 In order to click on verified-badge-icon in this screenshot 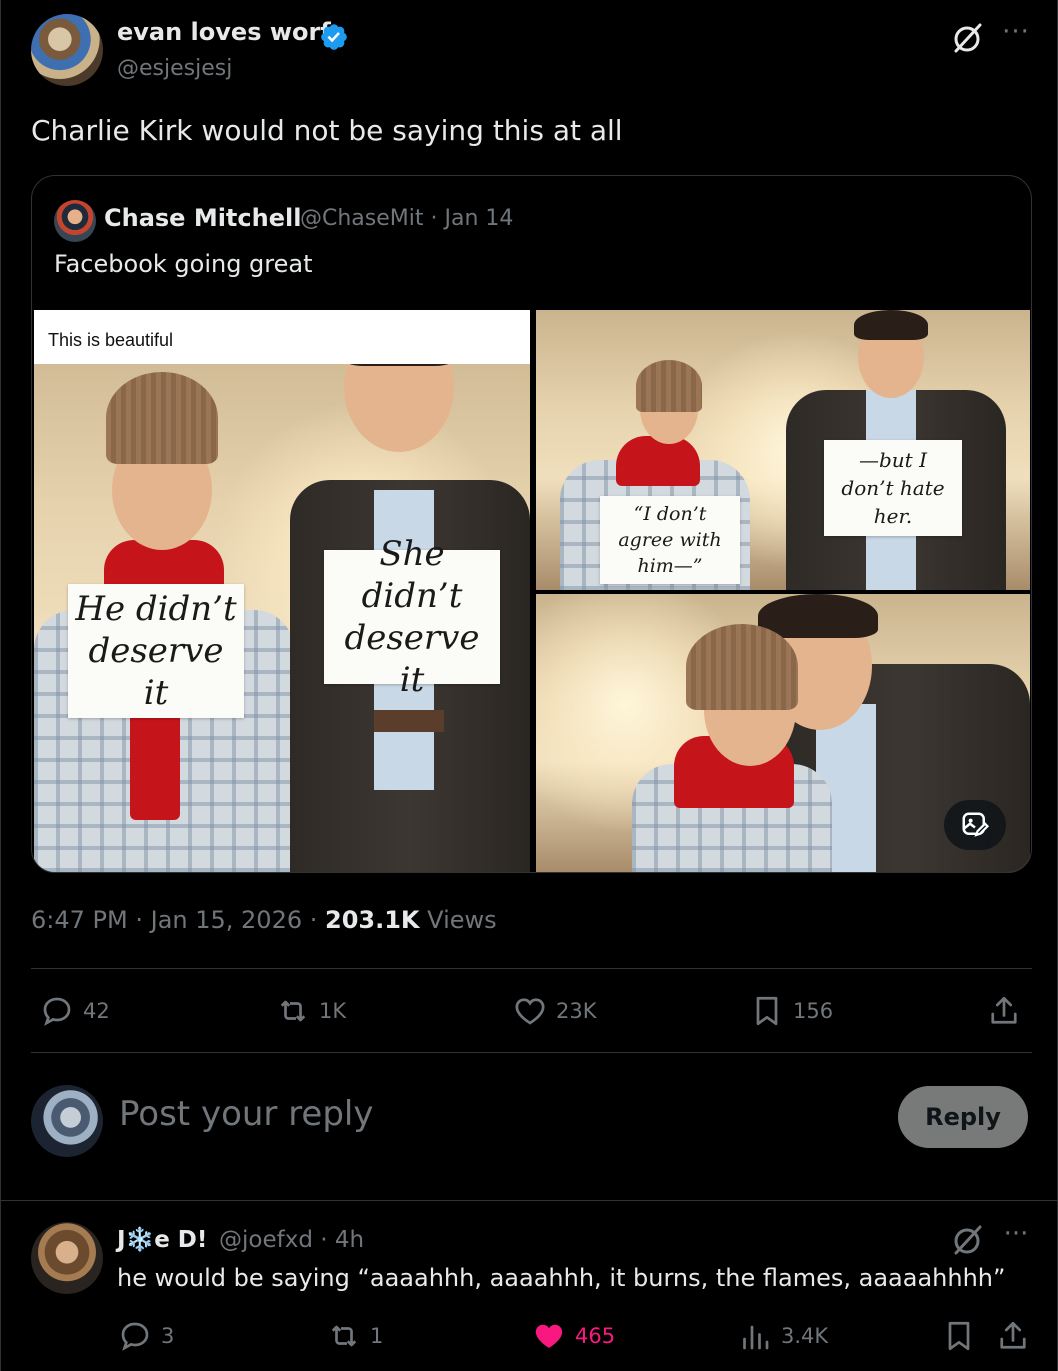, I will do `click(334, 37)`.